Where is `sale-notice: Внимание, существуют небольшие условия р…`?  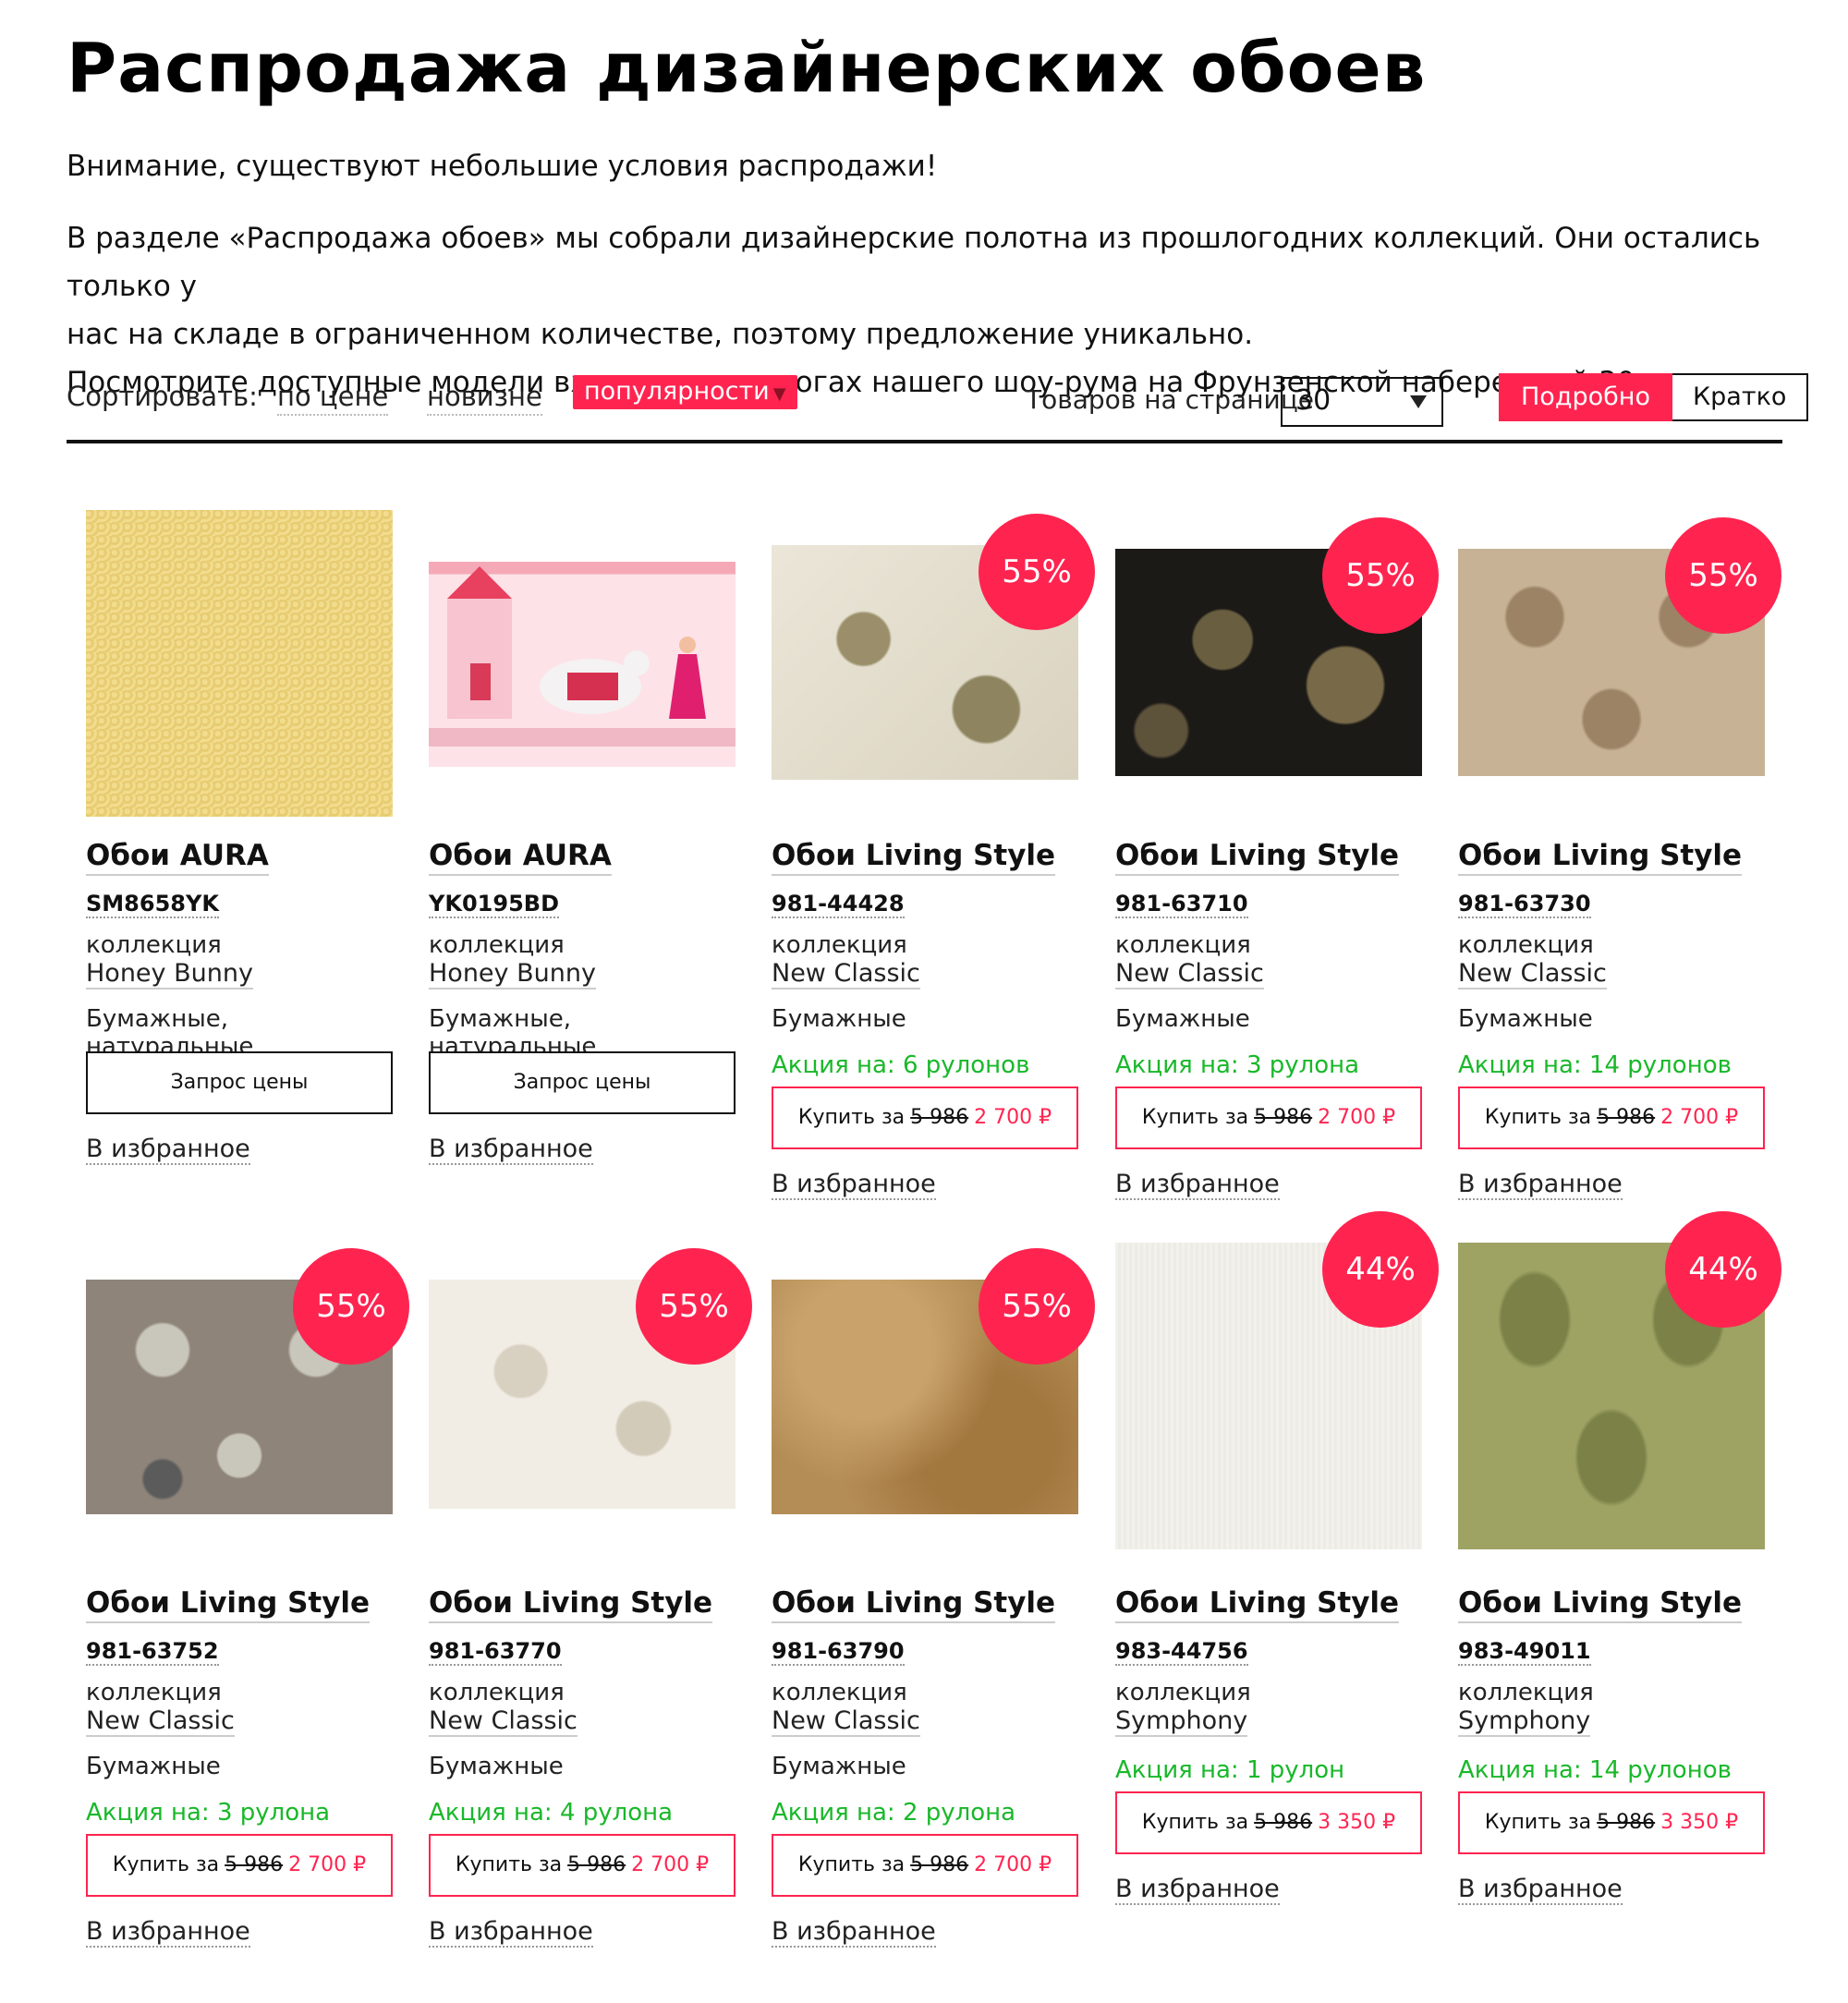 sale-notice: Внимание, существуют небольшие условия р… is located at coordinates (503, 166).